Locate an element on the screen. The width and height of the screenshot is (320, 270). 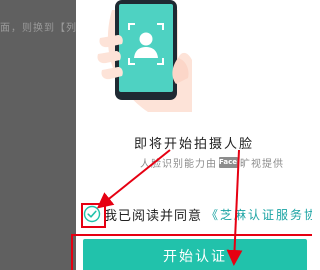
faceplusplus-logo: Face⁺⁺ is located at coordinates (232, 162).